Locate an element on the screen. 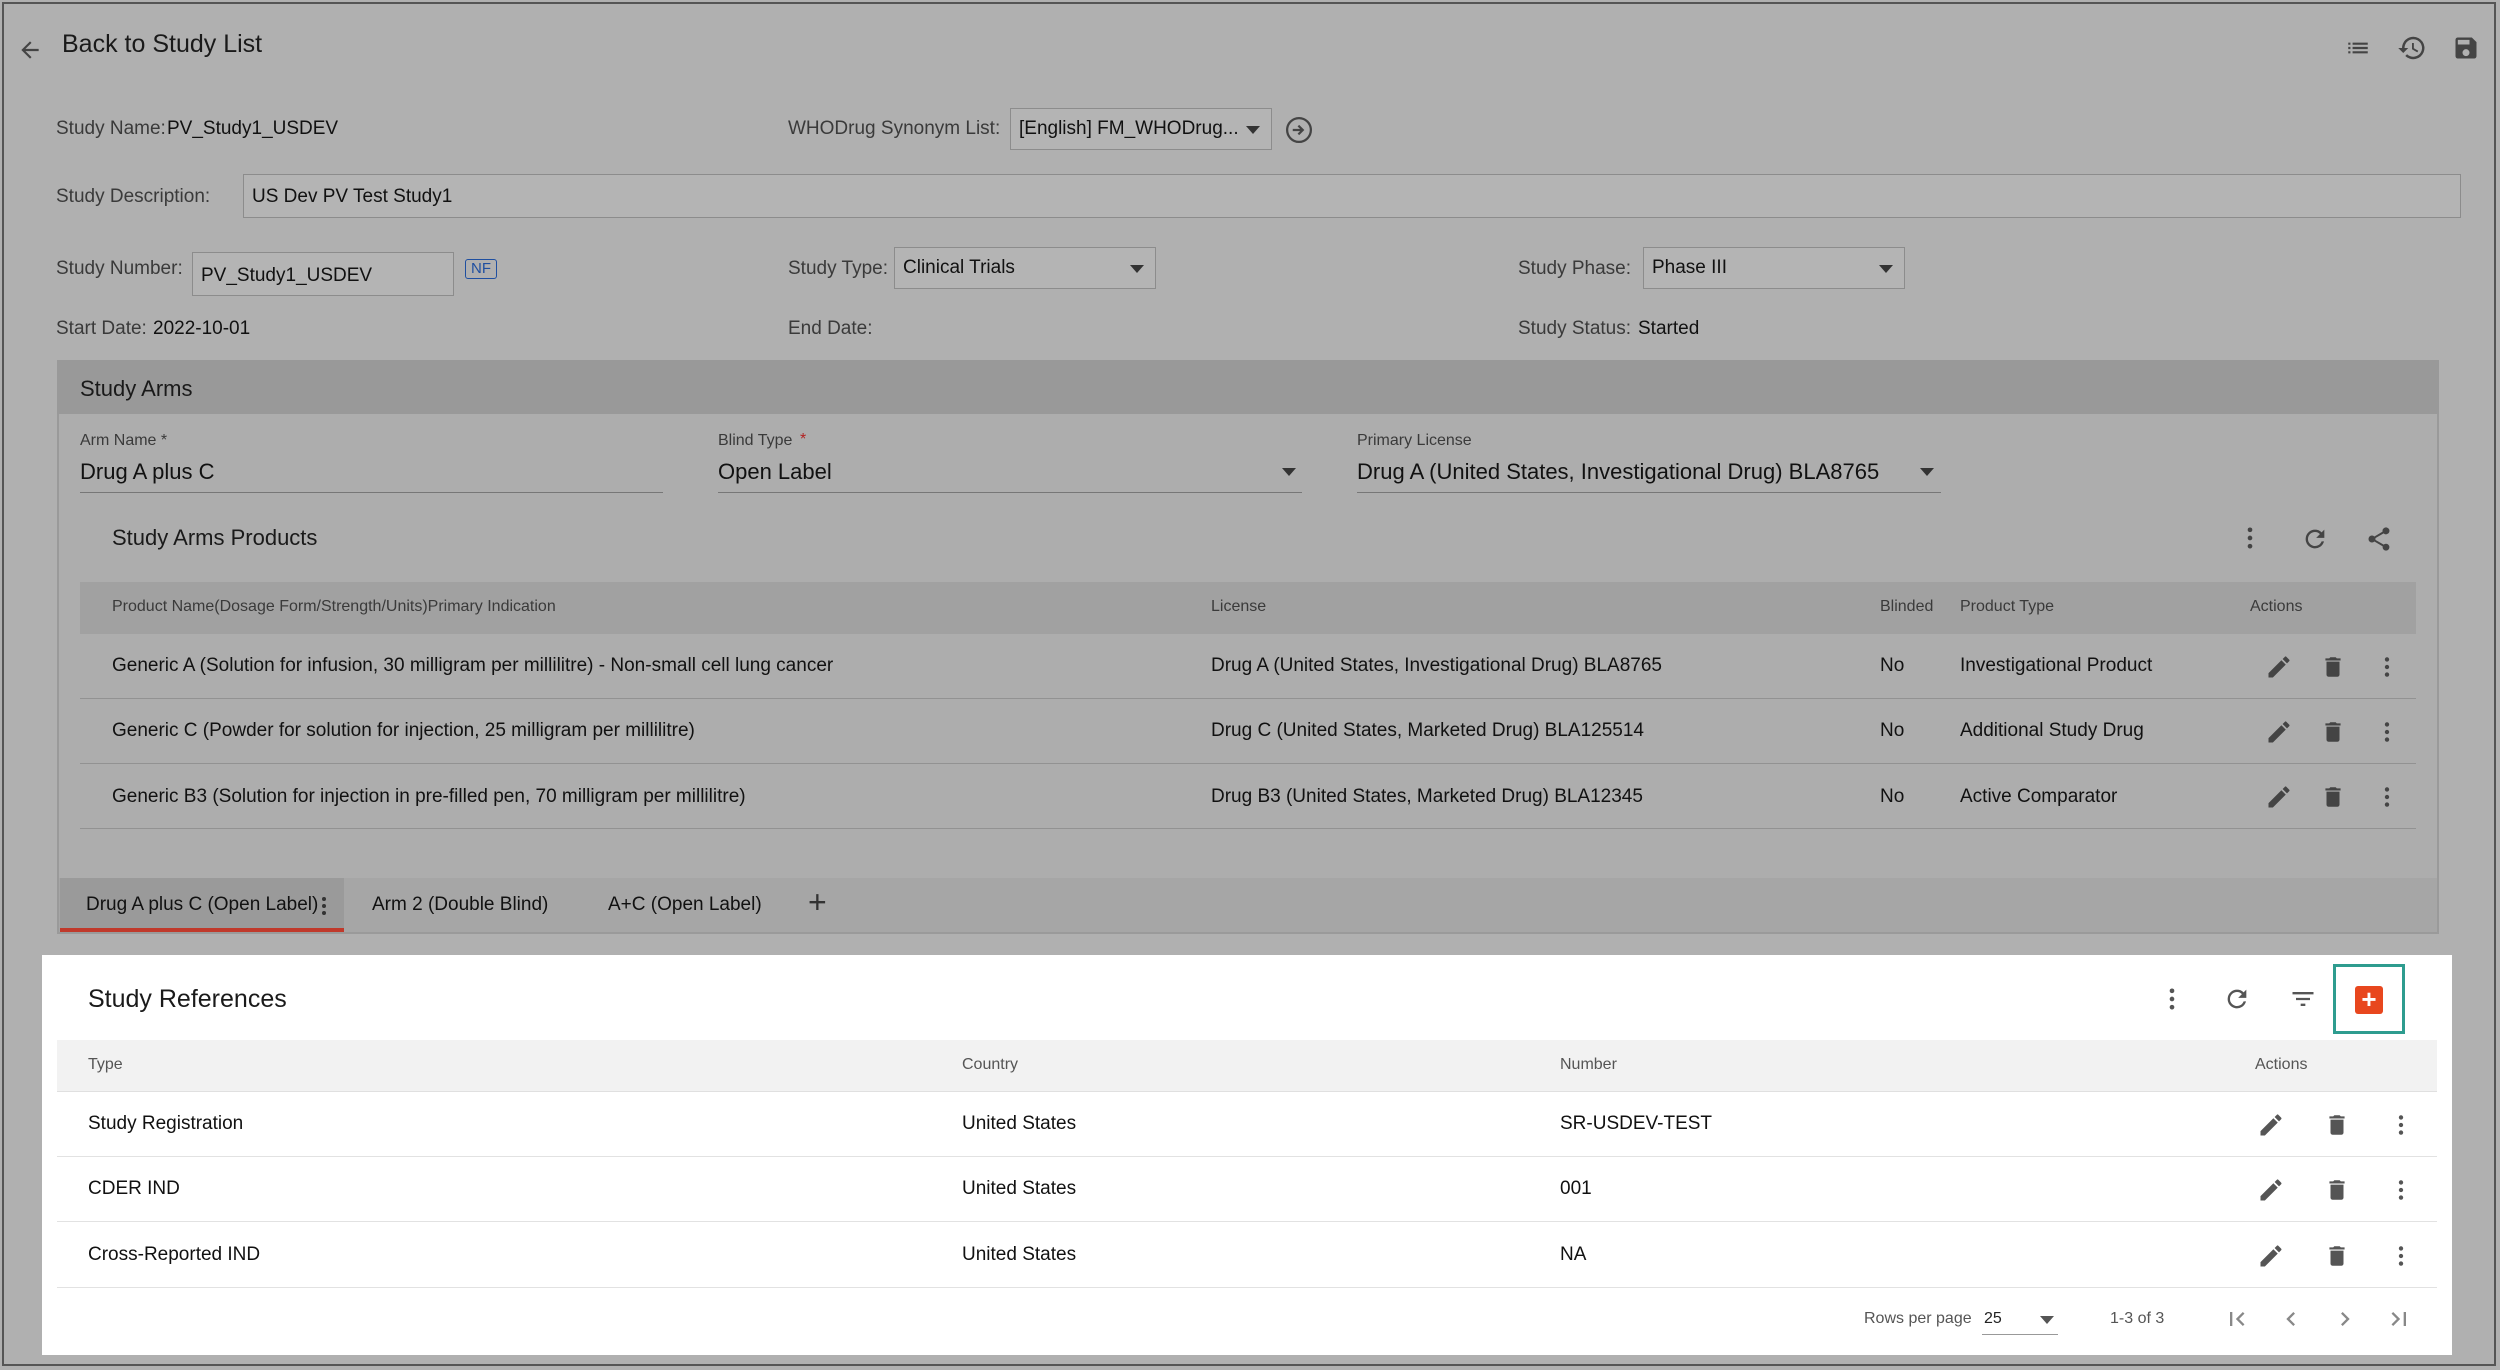 The width and height of the screenshot is (2500, 1370). reference-type-cell: CDER IND is located at coordinates (134, 1188).